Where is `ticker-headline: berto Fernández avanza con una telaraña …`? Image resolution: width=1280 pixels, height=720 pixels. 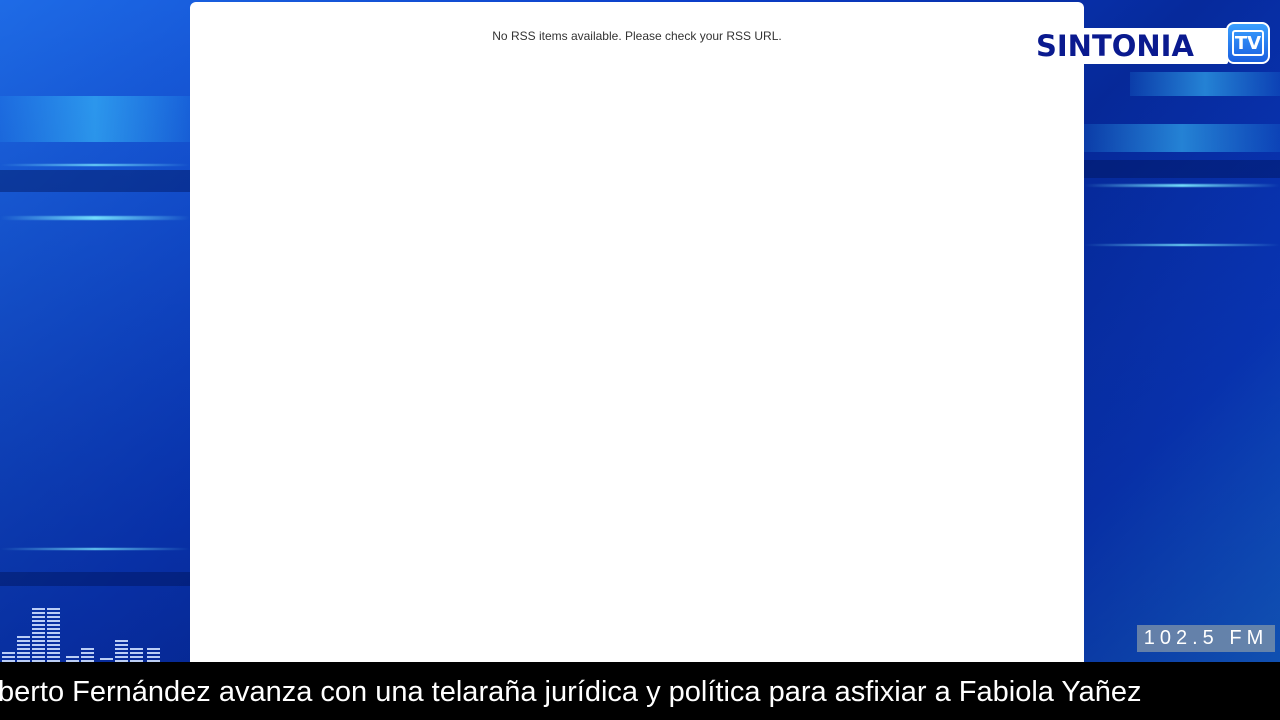
ticker-headline: berto Fernández avanza con una telaraña … is located at coordinates (571, 692).